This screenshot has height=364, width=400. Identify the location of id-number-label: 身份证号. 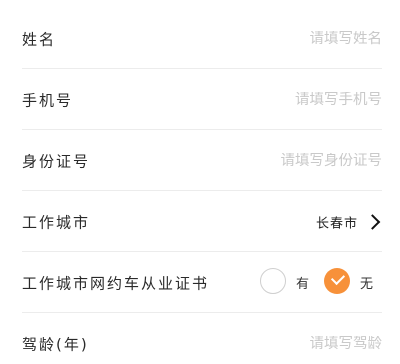
(56, 161).